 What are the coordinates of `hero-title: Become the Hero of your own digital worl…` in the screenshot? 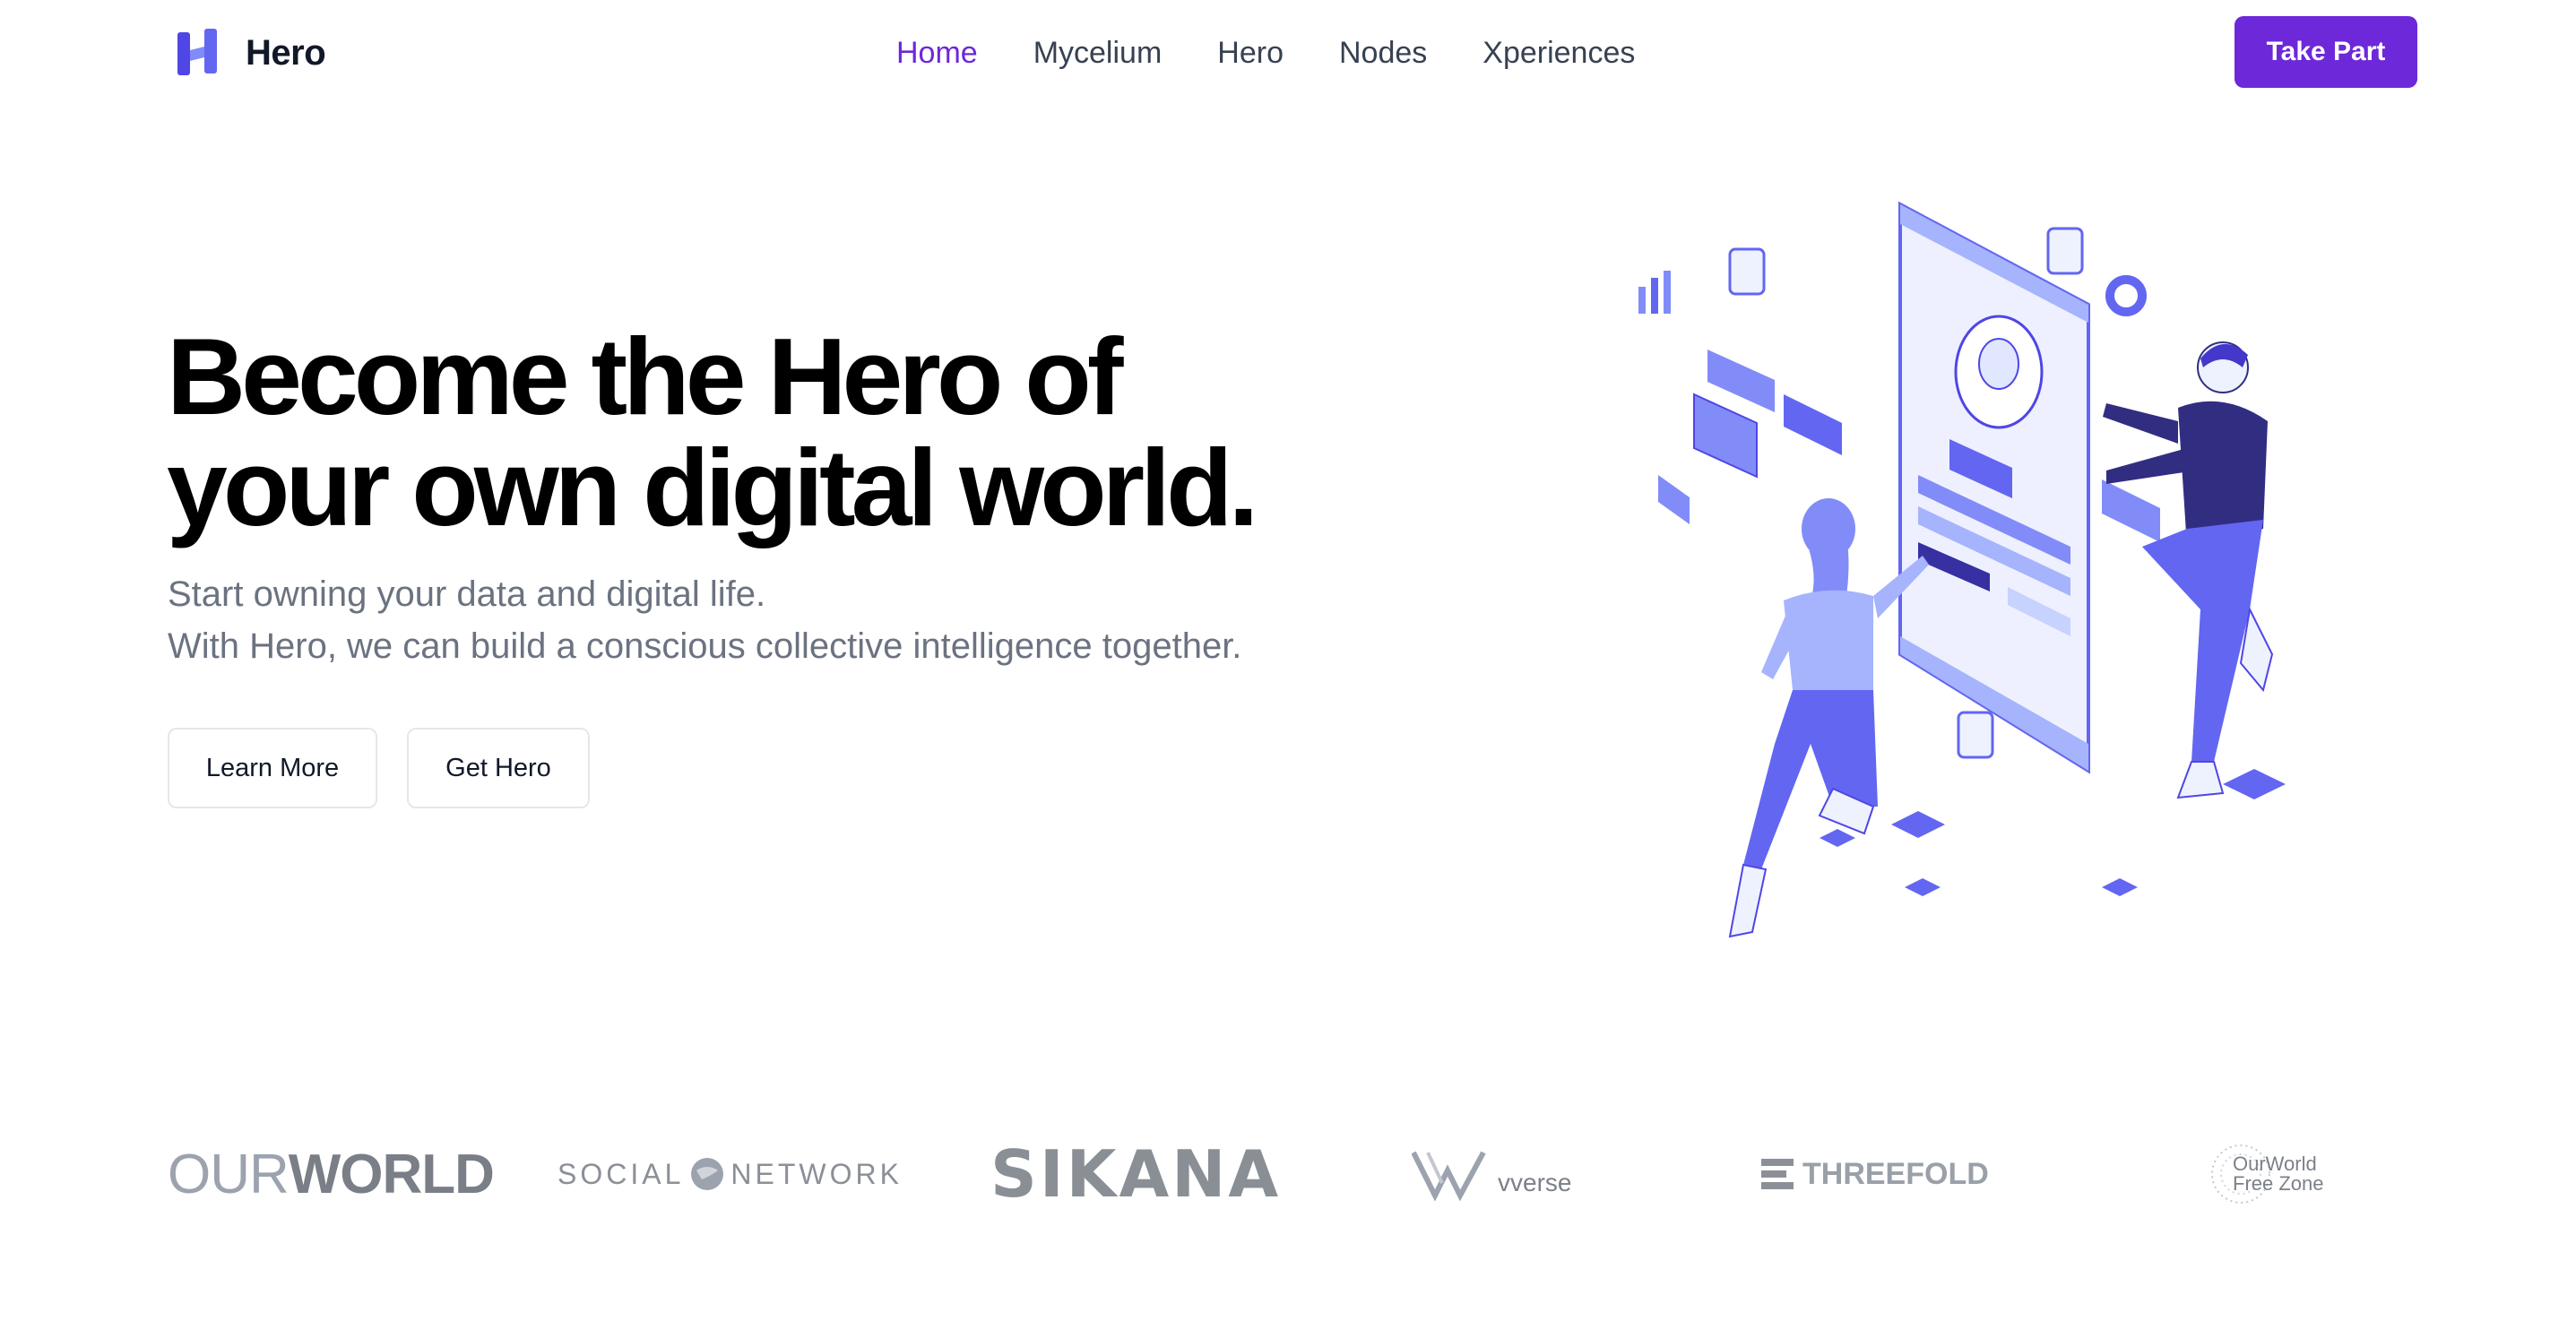 It's located at (749, 432).